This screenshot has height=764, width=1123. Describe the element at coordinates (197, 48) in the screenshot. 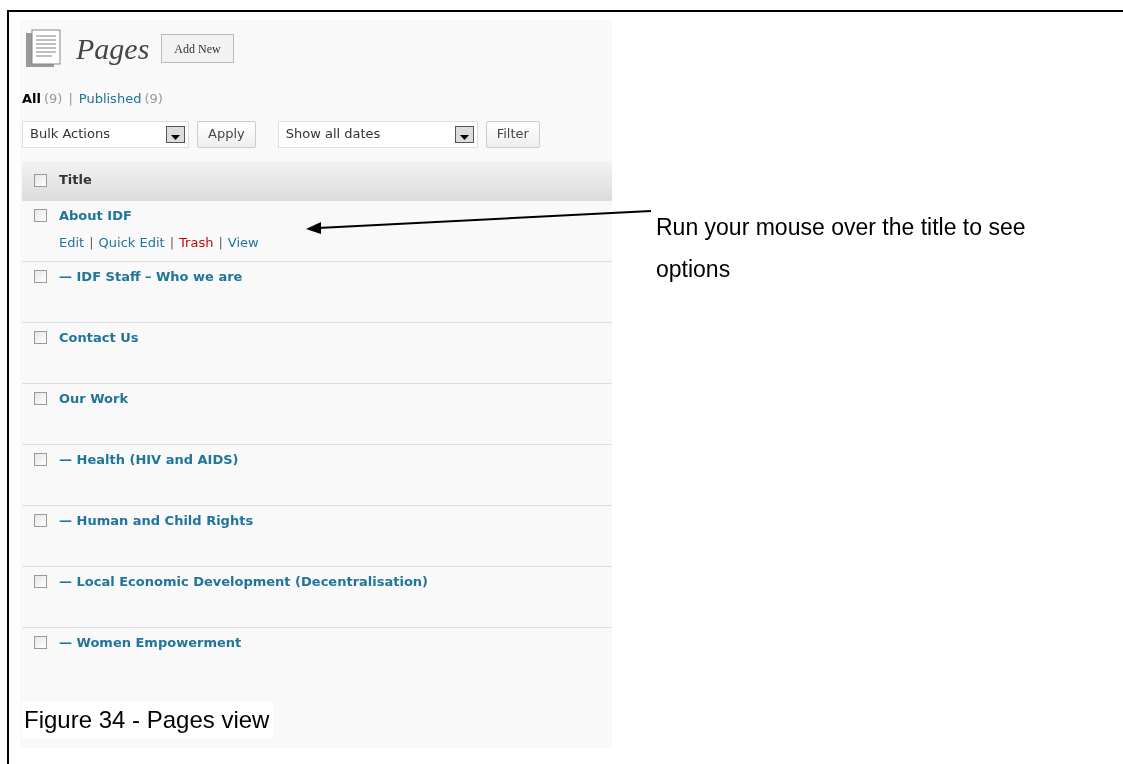

I see `add-new-button: Add New` at that location.